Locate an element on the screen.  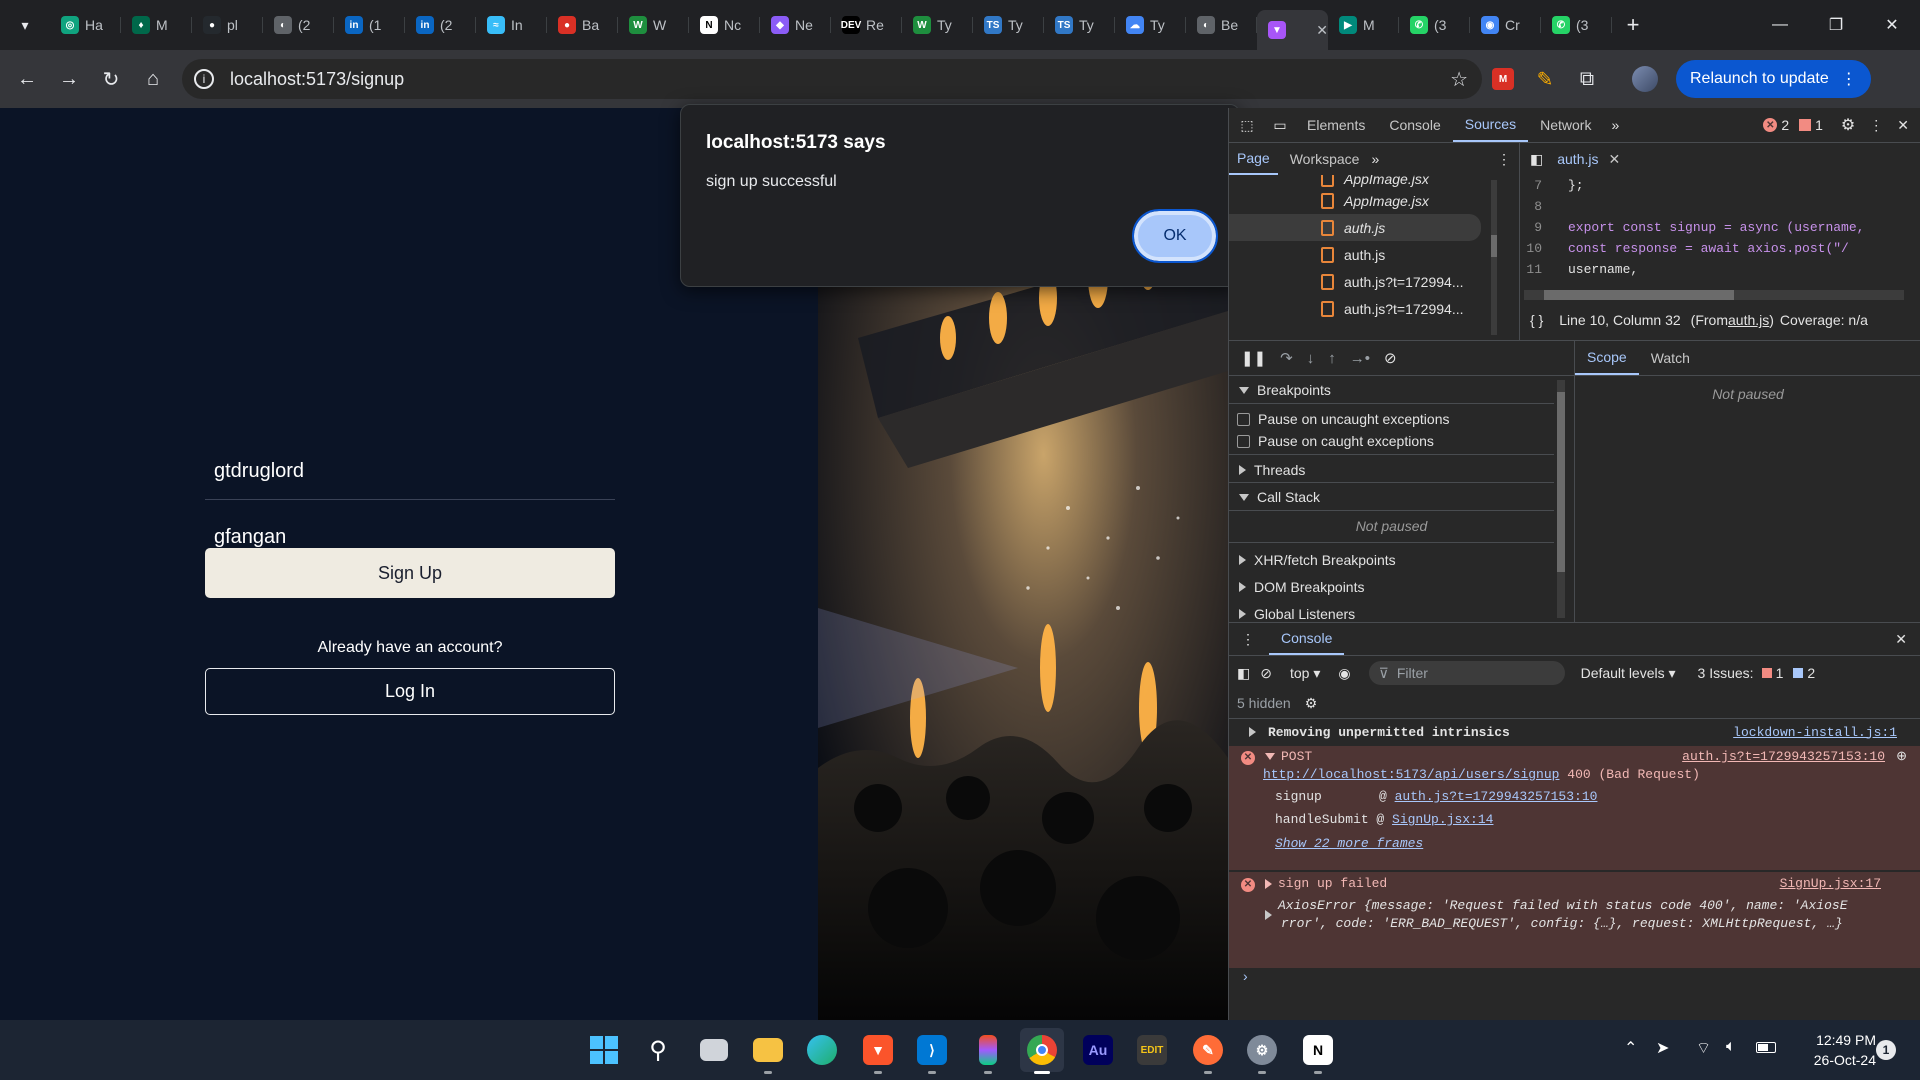
browser-tab: N Nc is located at coordinates (724, 25).